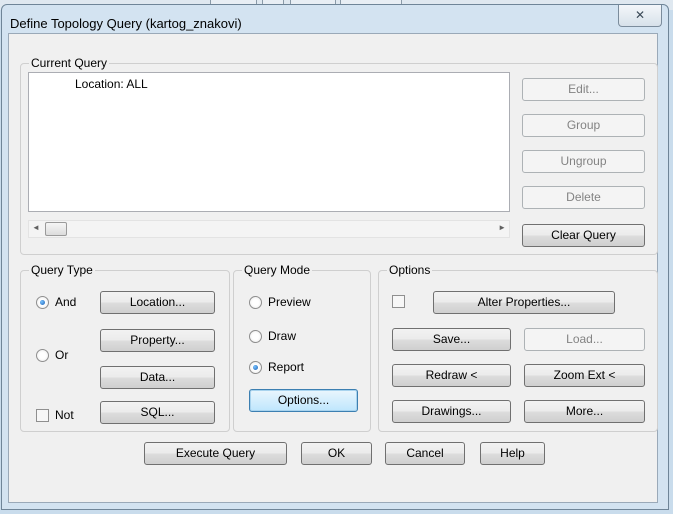 The height and width of the screenshot is (514, 673). I want to click on close-icon: ✕, so click(640, 15).